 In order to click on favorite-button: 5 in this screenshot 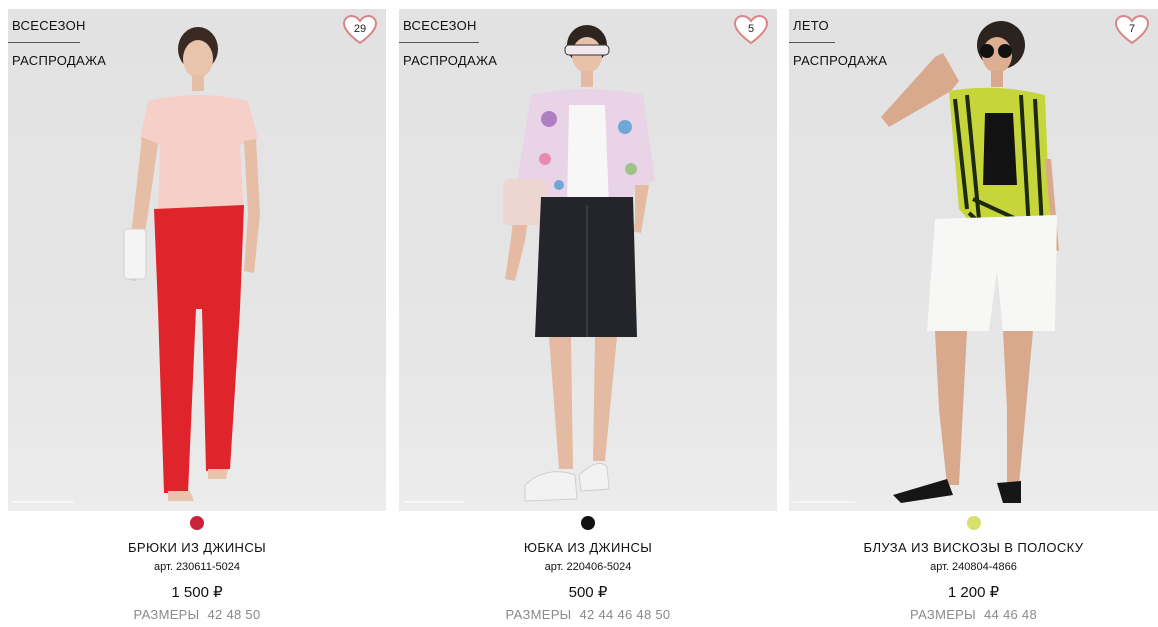, I will do `click(751, 30)`.